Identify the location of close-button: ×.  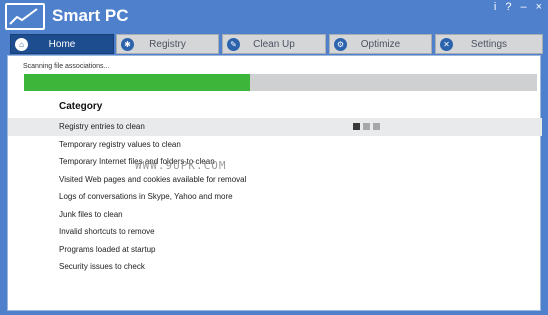
(539, 7).